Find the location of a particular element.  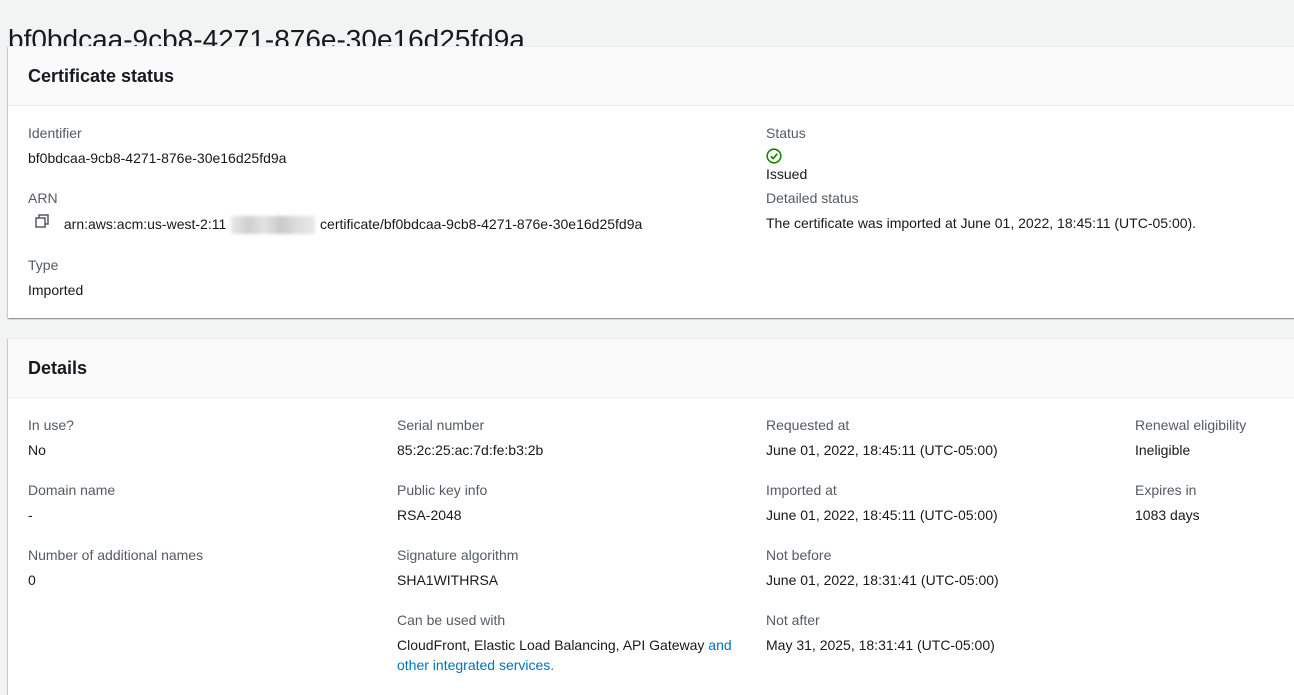

signature-algorithm-label: Signature algorithm is located at coordinates (458, 555).